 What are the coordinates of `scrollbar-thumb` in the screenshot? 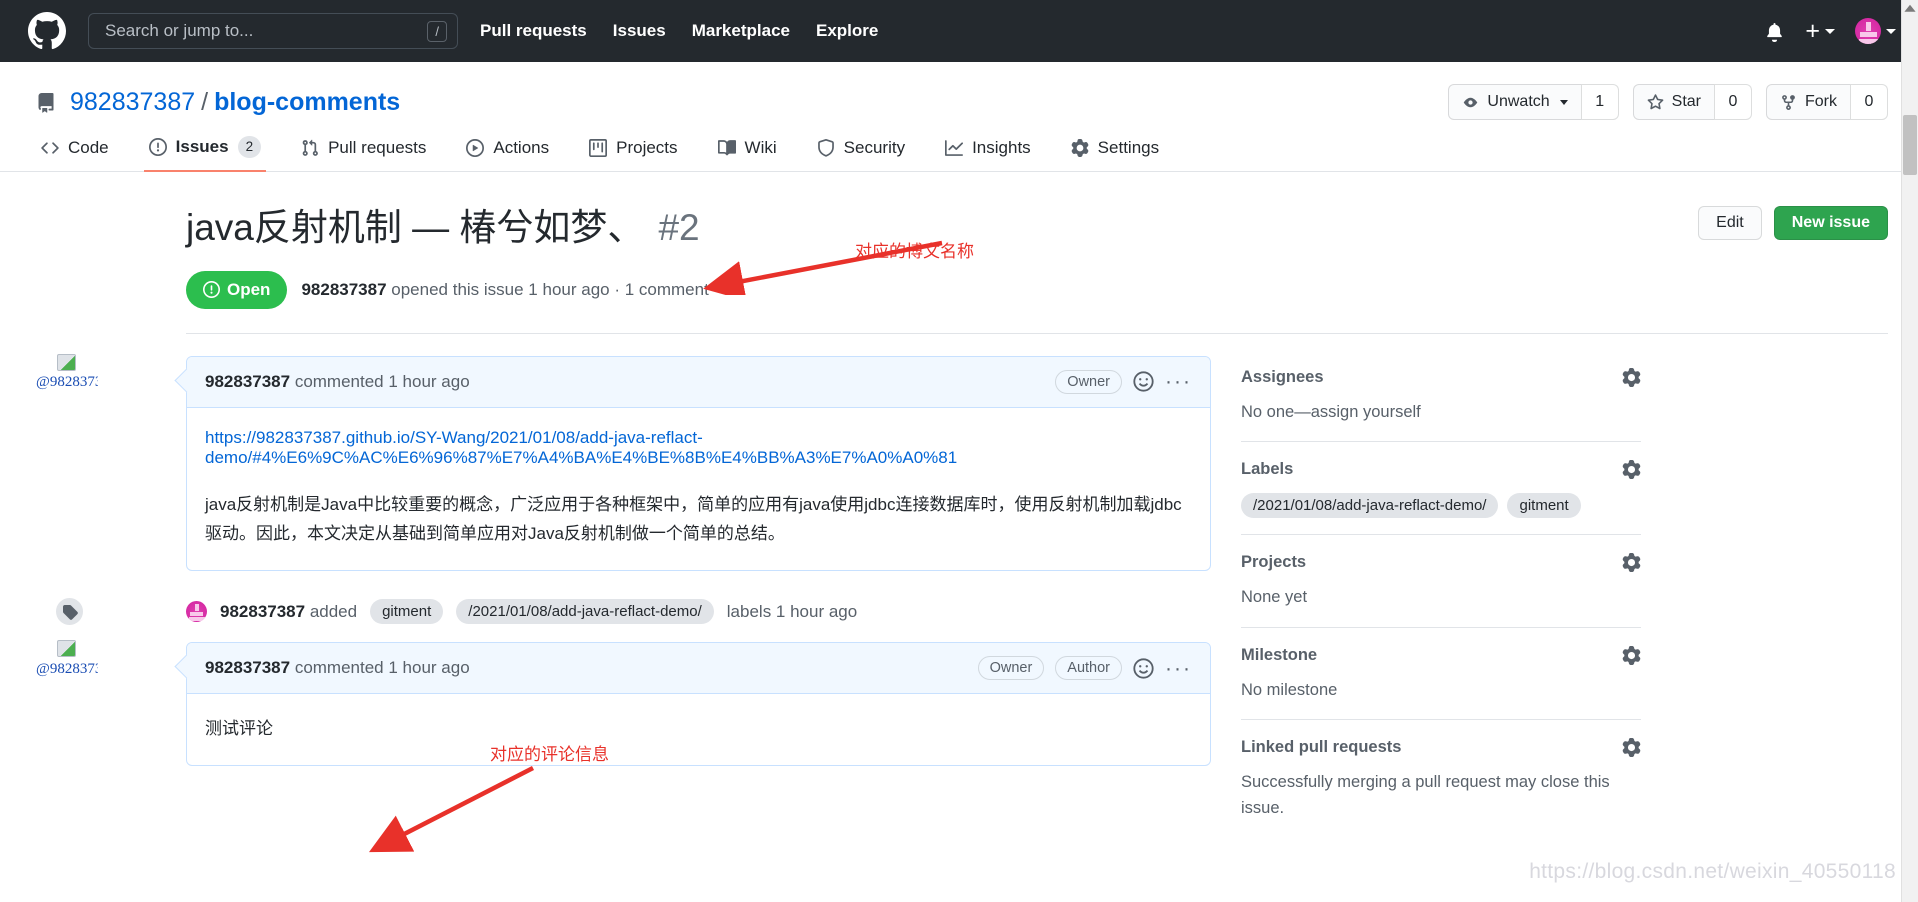 It's located at (1910, 145).